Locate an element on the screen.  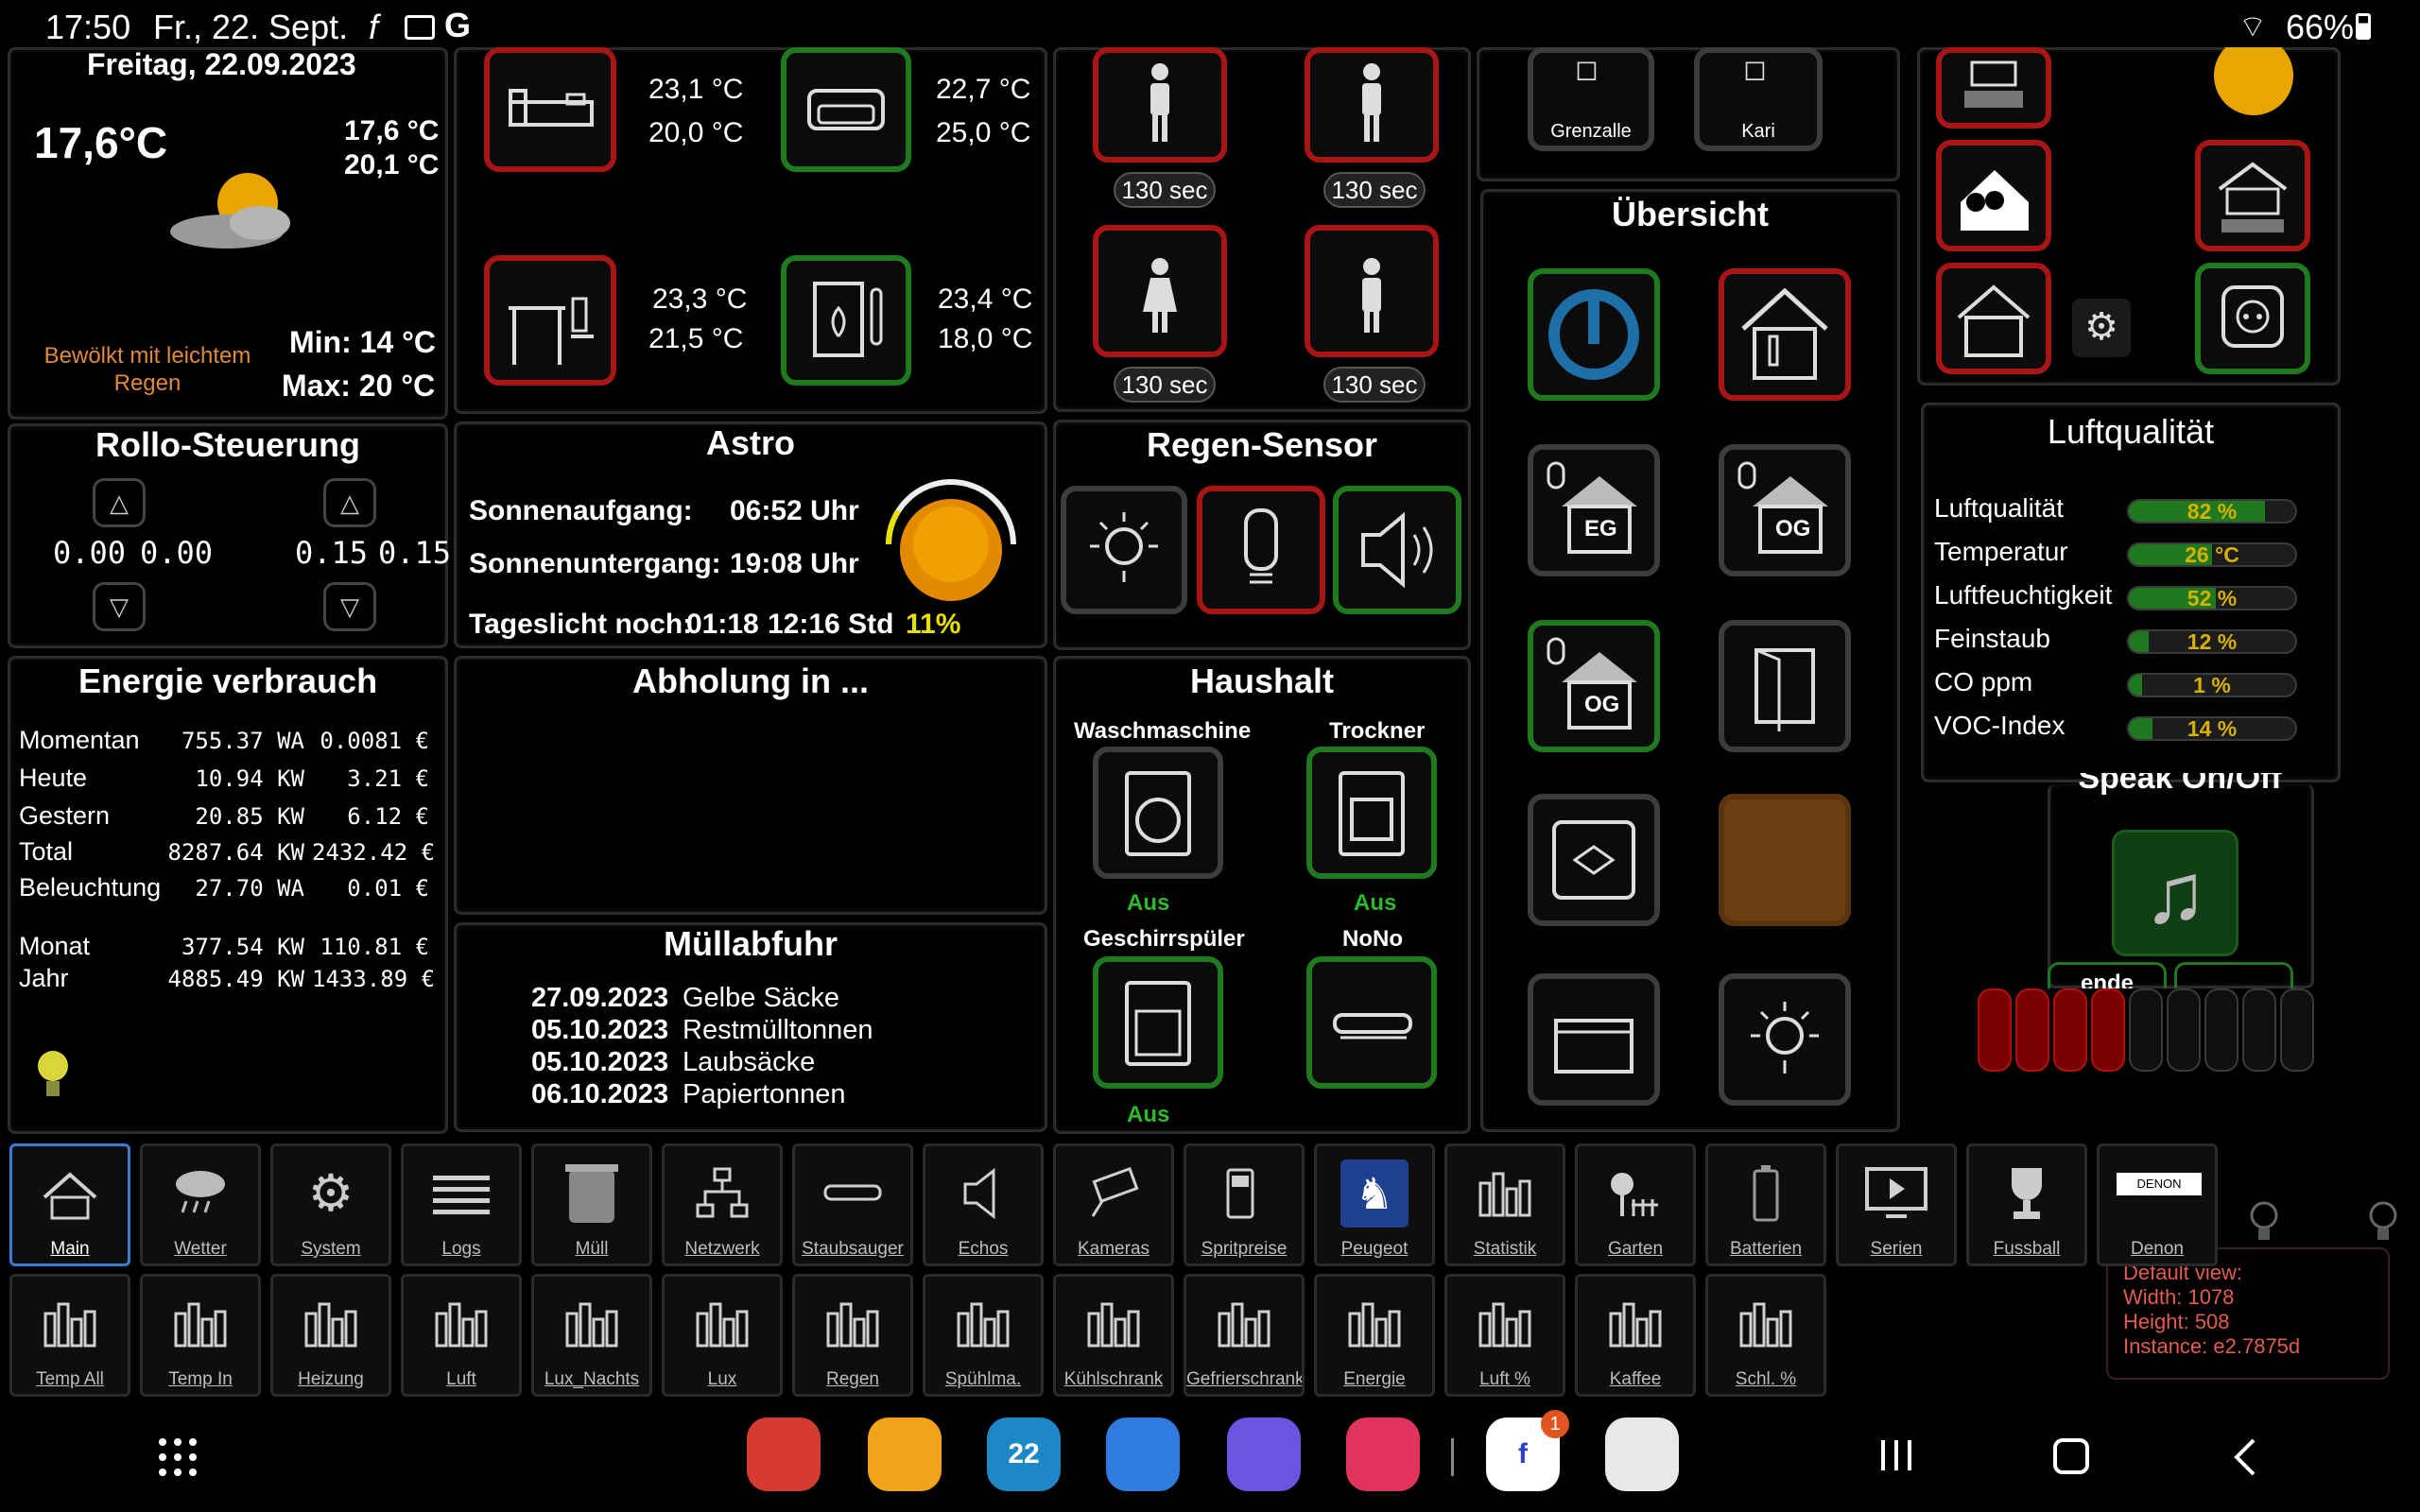
internet-app-icon is located at coordinates (1264, 1454).